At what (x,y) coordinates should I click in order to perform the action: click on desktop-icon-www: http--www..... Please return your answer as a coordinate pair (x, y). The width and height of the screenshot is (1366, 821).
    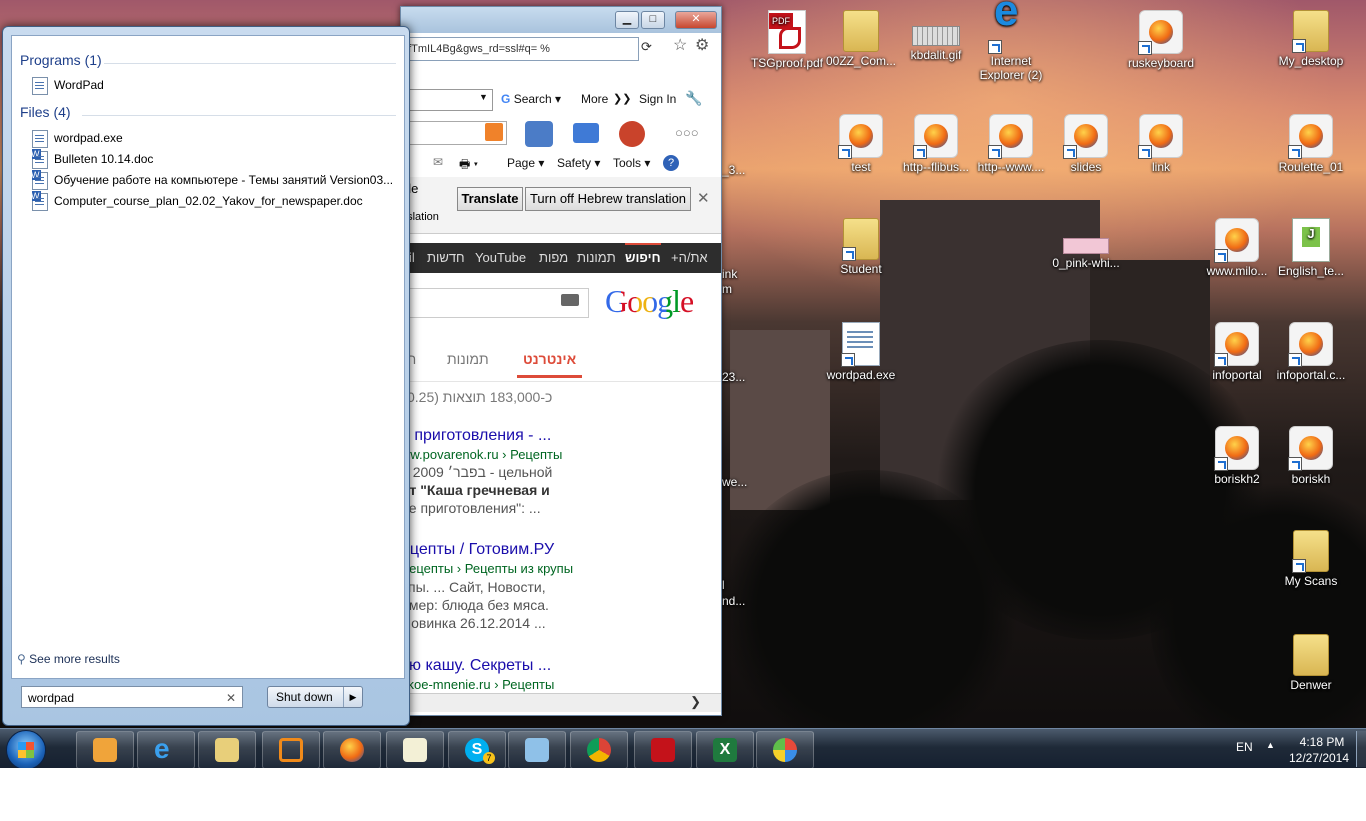
    Looking at the image, I should click on (1011, 144).